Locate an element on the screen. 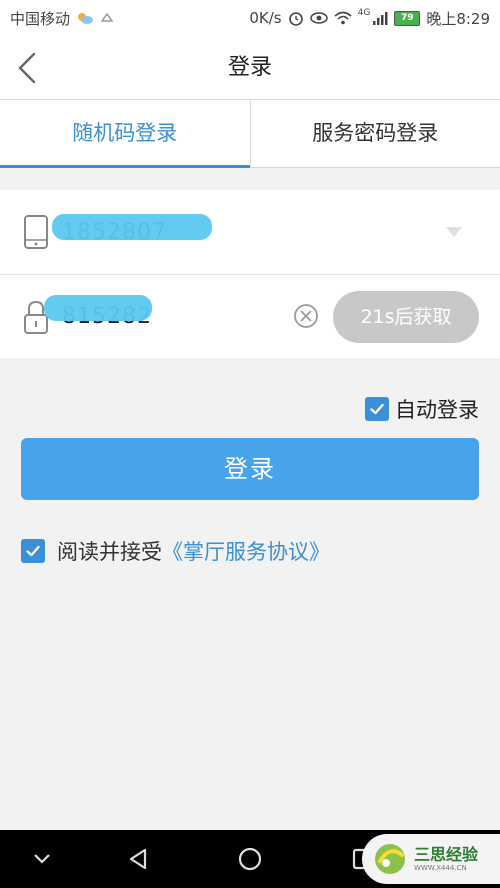  phone-redaction is located at coordinates (132, 227).